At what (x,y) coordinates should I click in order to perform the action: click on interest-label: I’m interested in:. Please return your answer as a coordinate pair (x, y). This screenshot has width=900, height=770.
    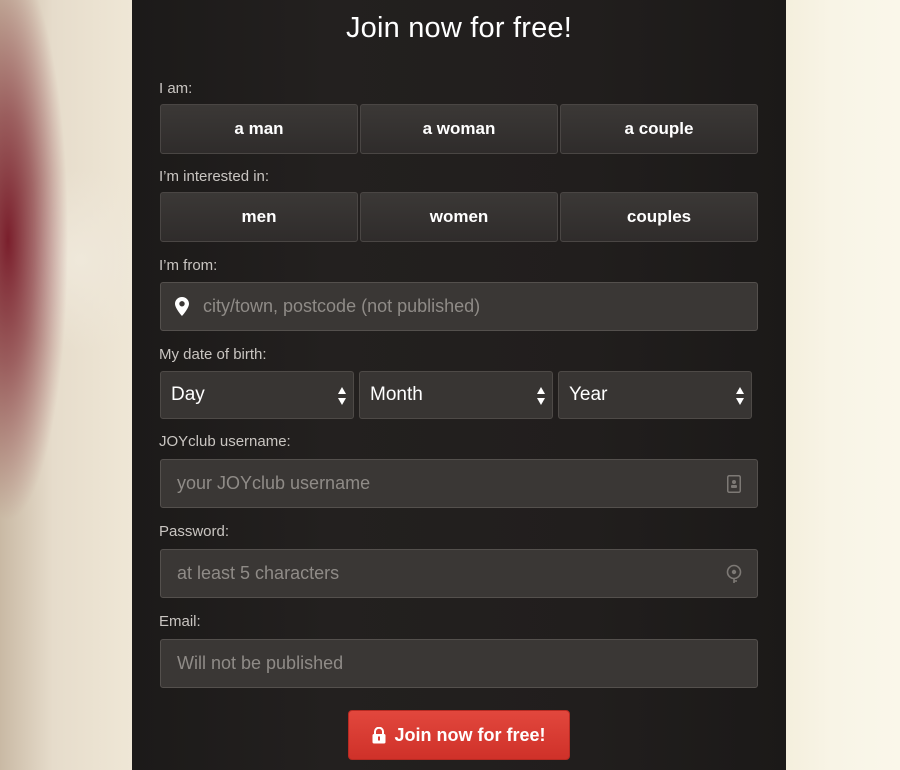
    Looking at the image, I should click on (214, 176).